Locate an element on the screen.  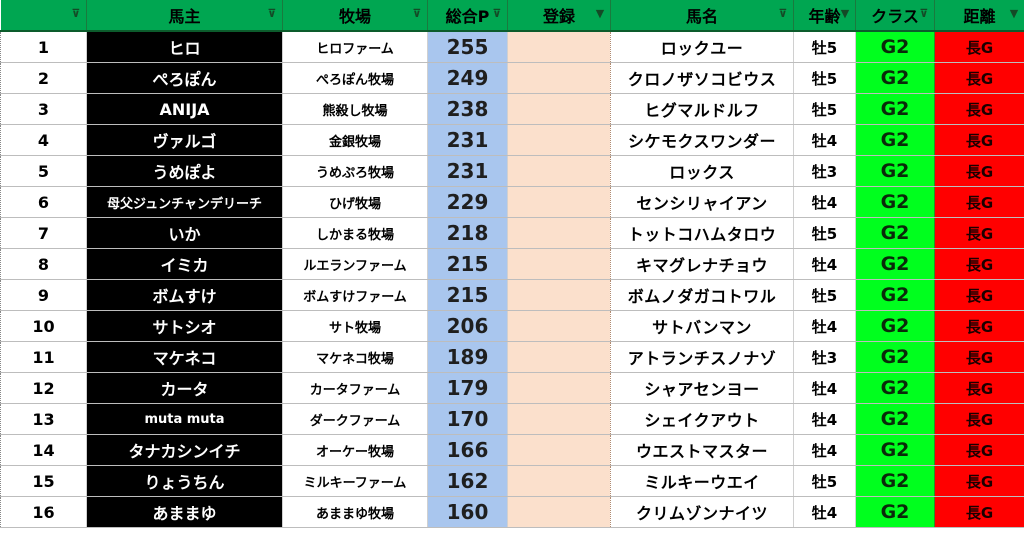
cell-horse: シケモクスワンダー is located at coordinates (702, 140).